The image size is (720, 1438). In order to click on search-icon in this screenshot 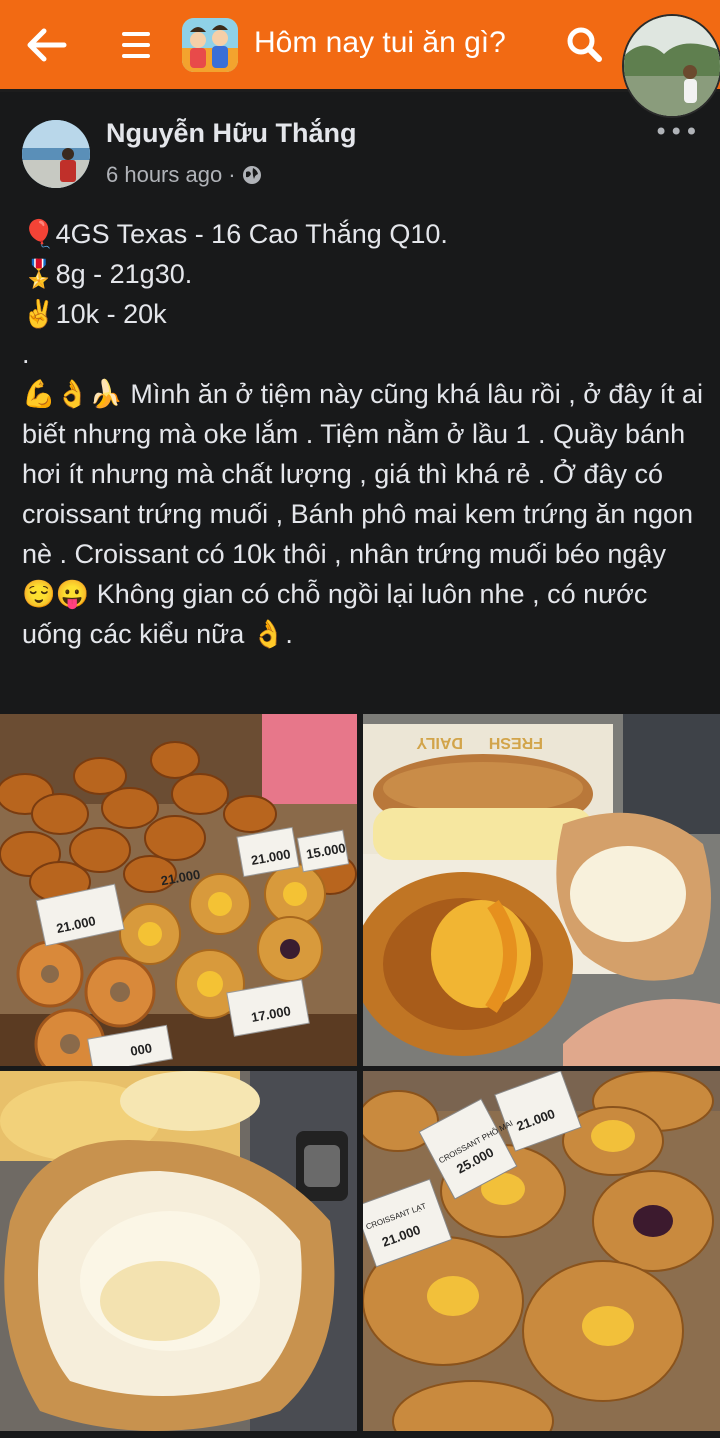, I will do `click(584, 44)`.